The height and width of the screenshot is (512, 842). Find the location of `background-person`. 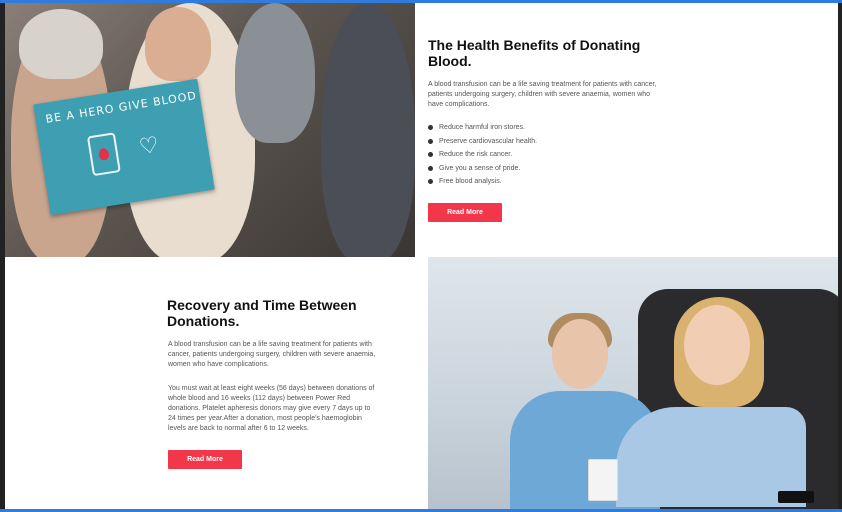

background-person is located at coordinates (275, 73).